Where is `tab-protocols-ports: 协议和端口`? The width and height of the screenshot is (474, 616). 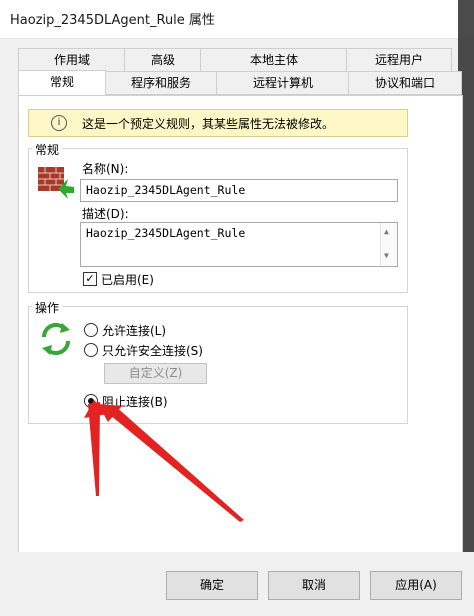
tab-protocols-ports: 协议和端口 is located at coordinates (405, 83).